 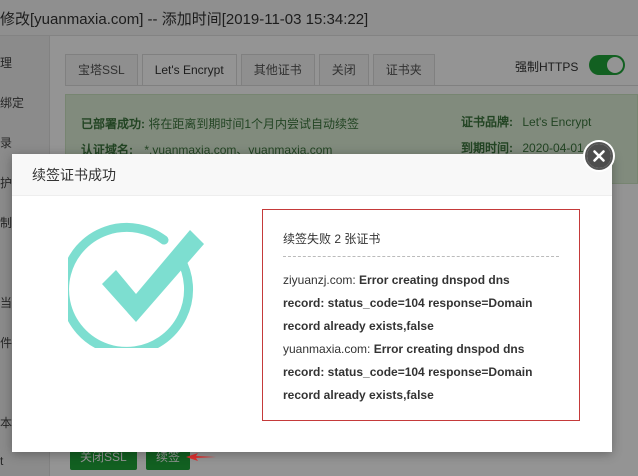 I want to click on error-entry-domain: ziyuanzj.com: Error creating dnspod dns, so click(x=421, y=280).